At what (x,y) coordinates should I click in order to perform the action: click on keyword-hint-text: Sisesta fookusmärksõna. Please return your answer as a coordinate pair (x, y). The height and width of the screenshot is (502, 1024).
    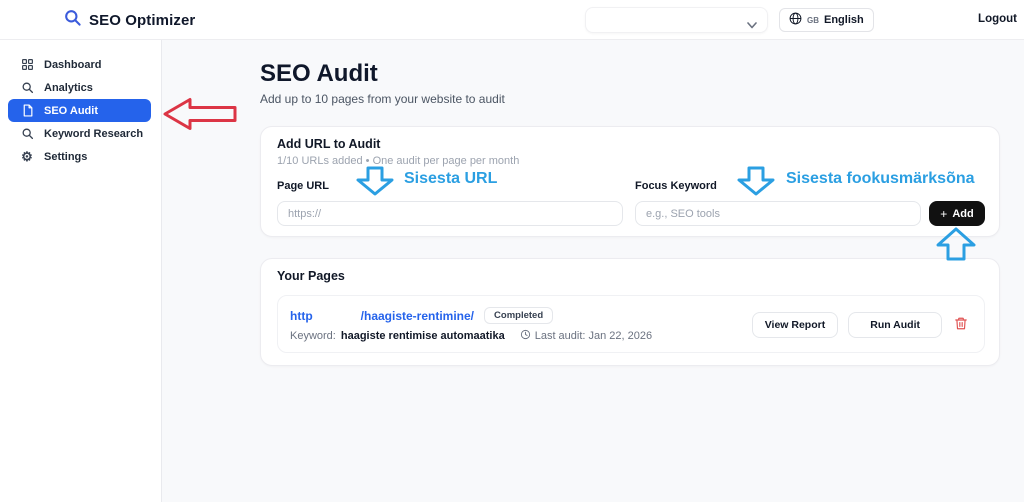
    Looking at the image, I should click on (880, 178).